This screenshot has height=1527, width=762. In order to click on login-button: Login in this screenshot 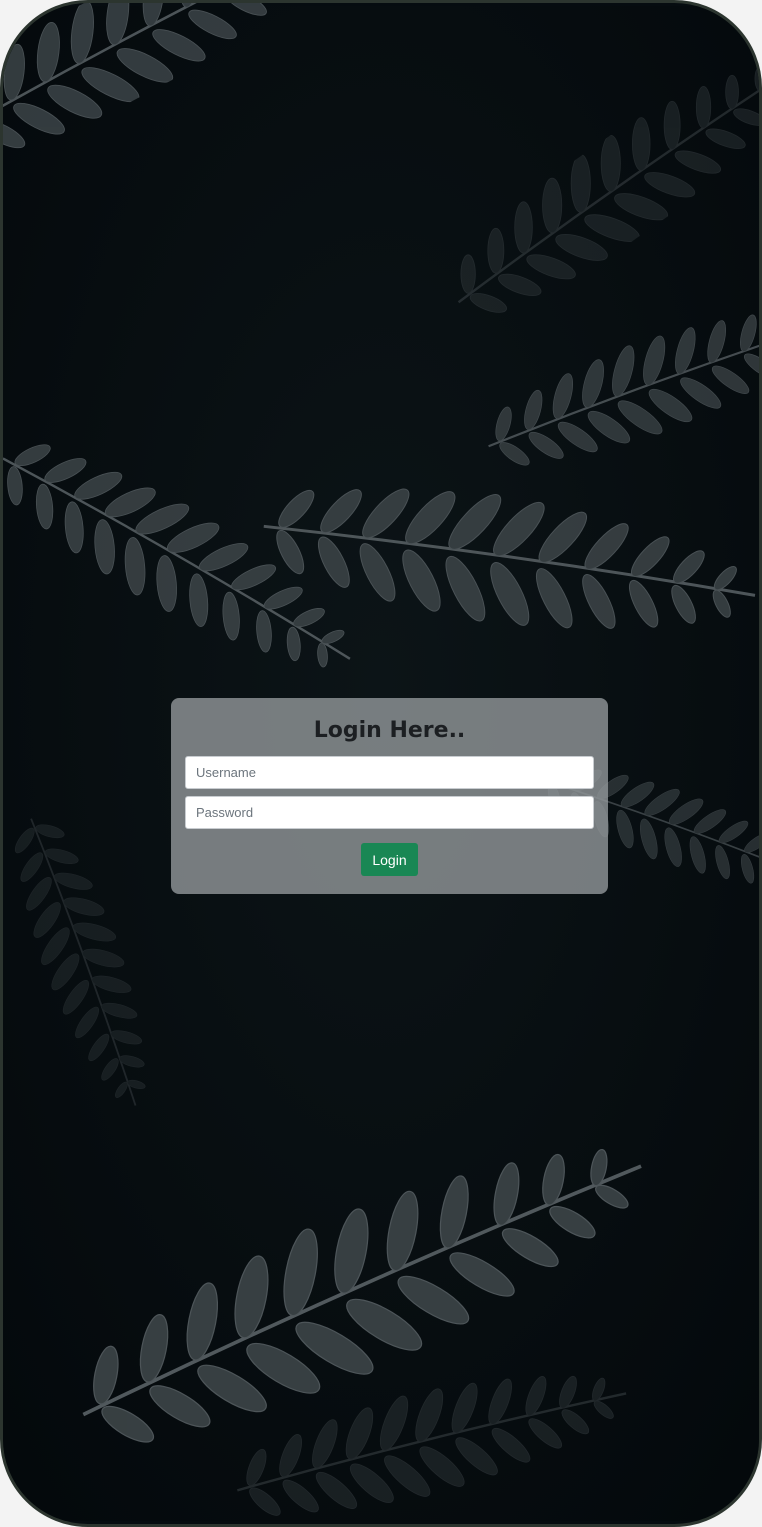, I will do `click(389, 859)`.